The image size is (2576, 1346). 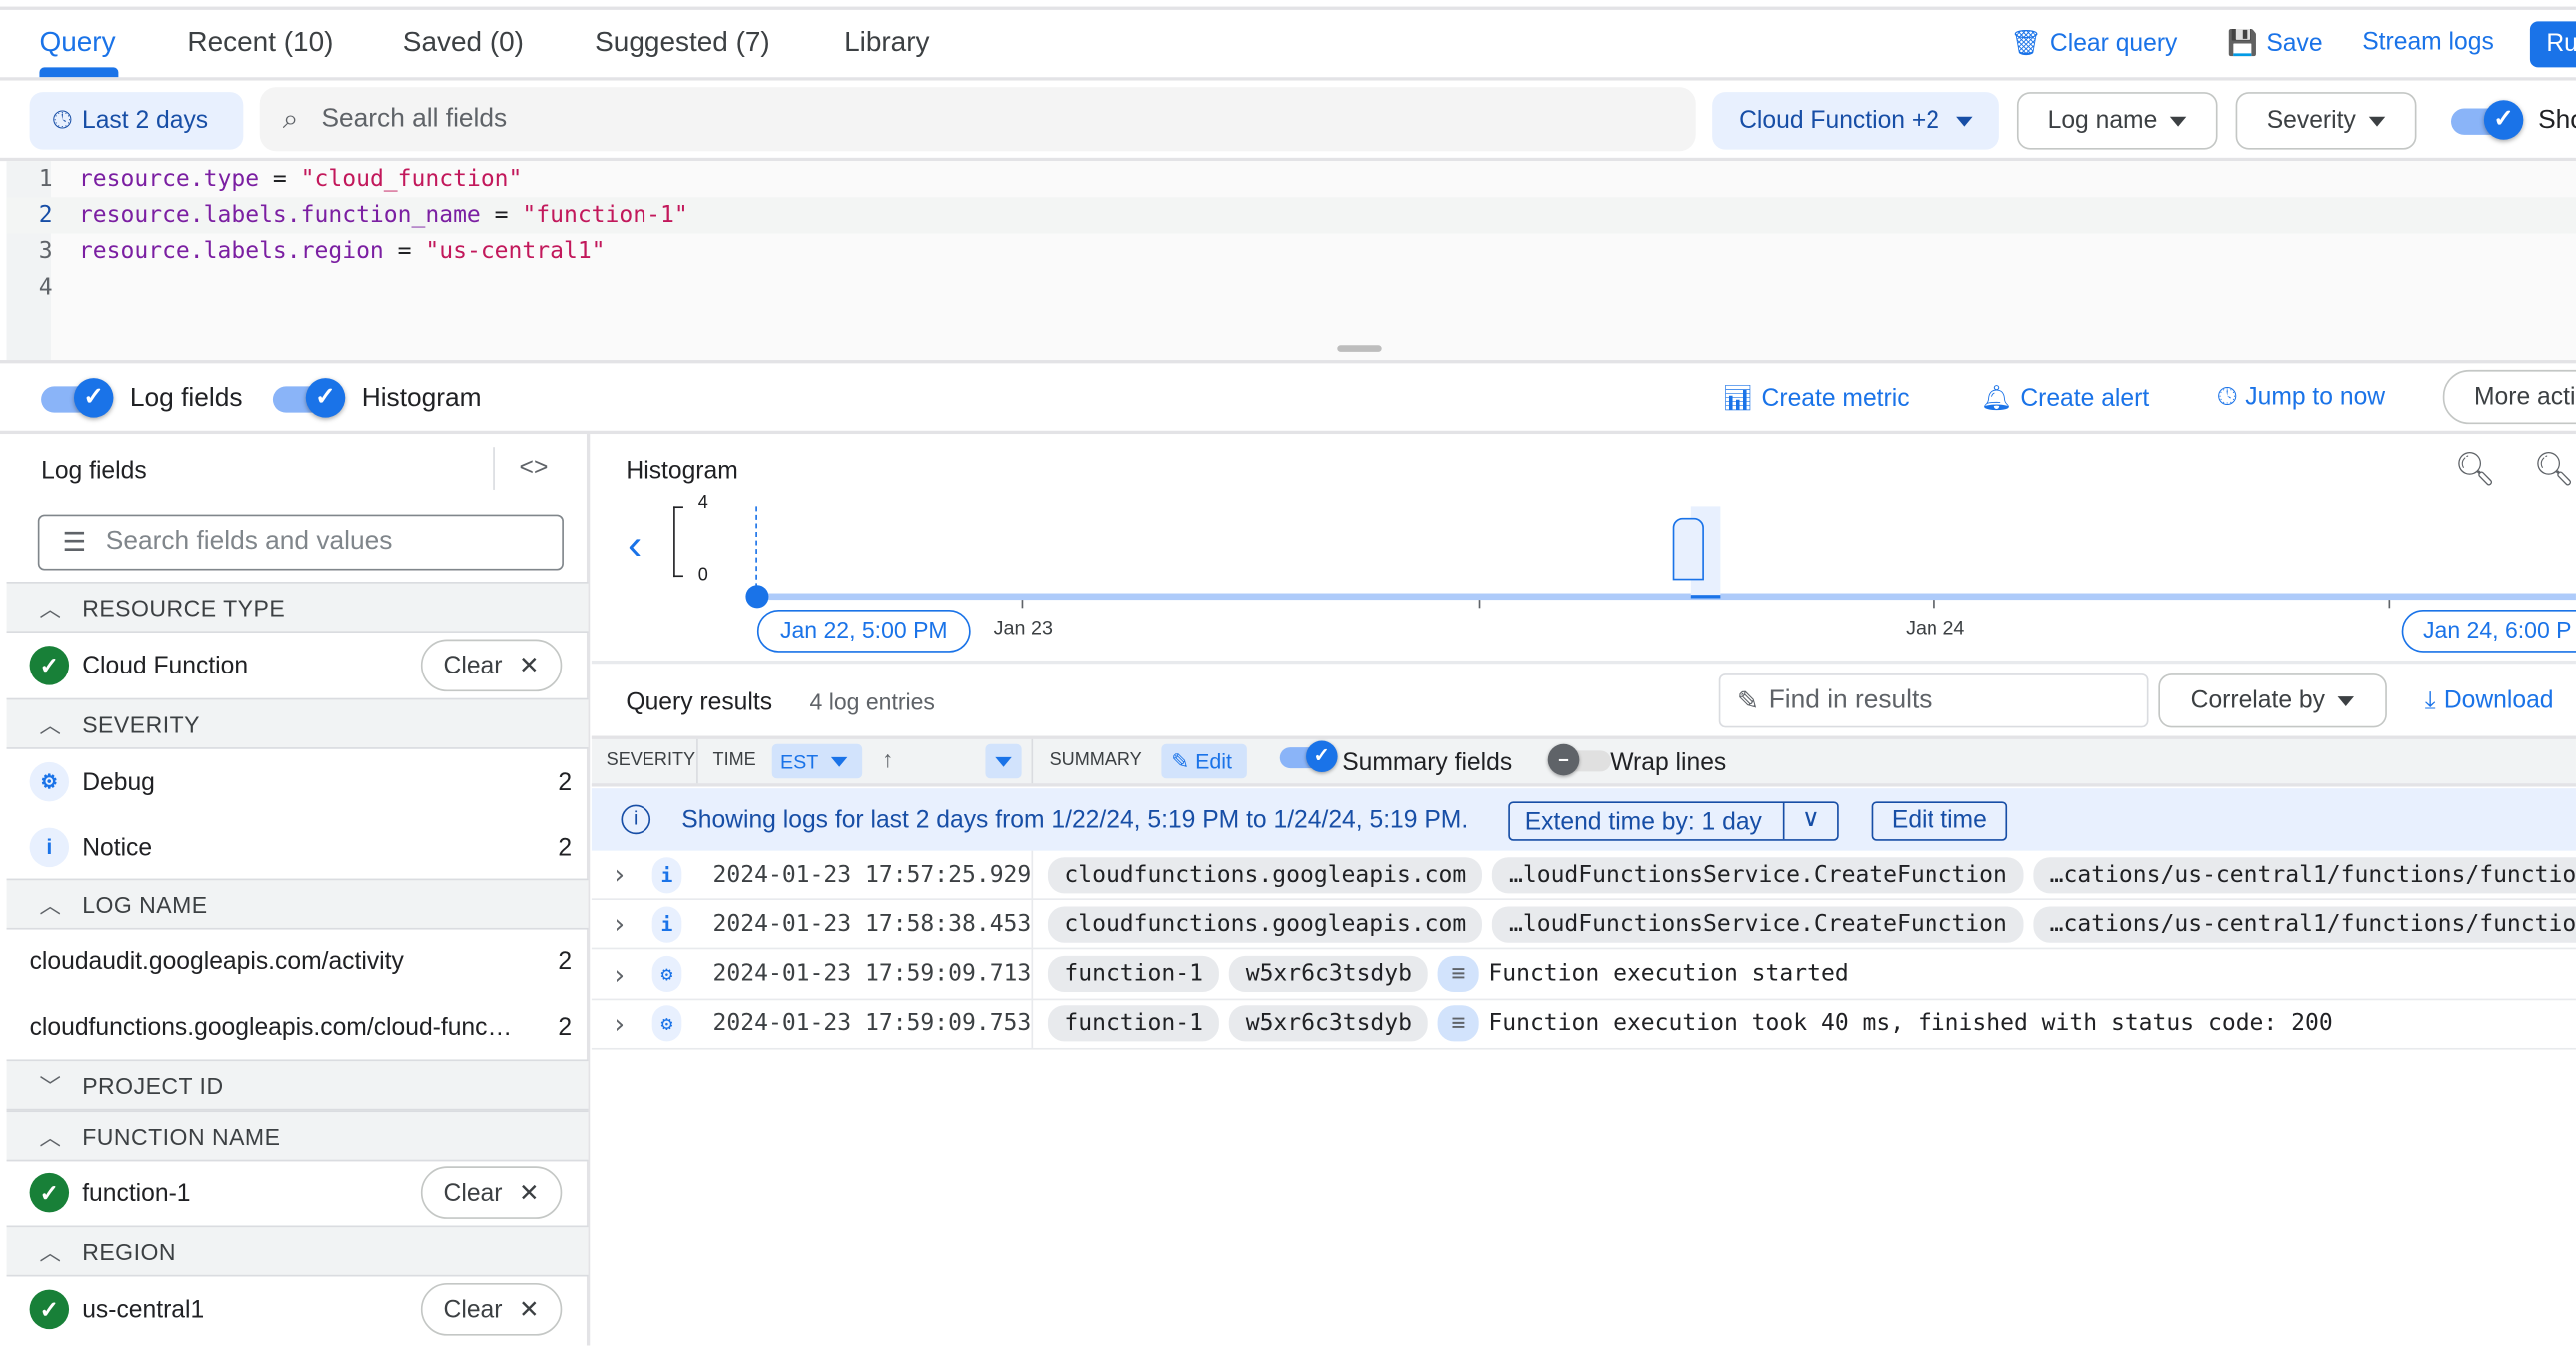 I want to click on stream-logs-button: Stream logs, so click(x=2428, y=42).